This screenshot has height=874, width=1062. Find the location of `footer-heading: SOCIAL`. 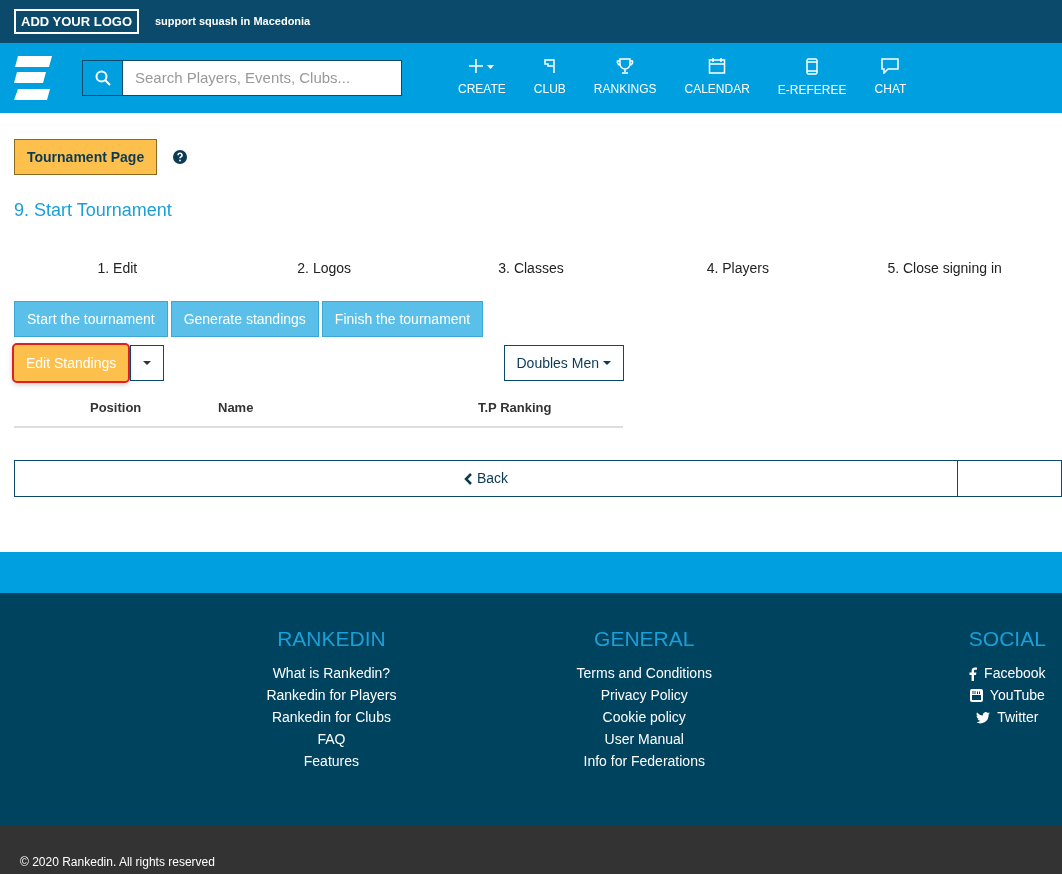

footer-heading: SOCIAL is located at coordinates (1007, 639).